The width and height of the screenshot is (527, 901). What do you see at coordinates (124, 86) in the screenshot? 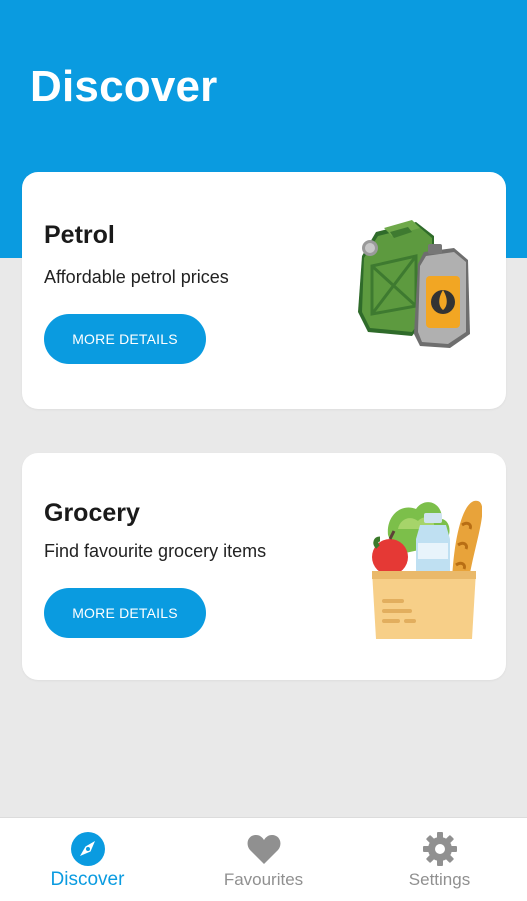
I see `page-title: Discover` at bounding box center [124, 86].